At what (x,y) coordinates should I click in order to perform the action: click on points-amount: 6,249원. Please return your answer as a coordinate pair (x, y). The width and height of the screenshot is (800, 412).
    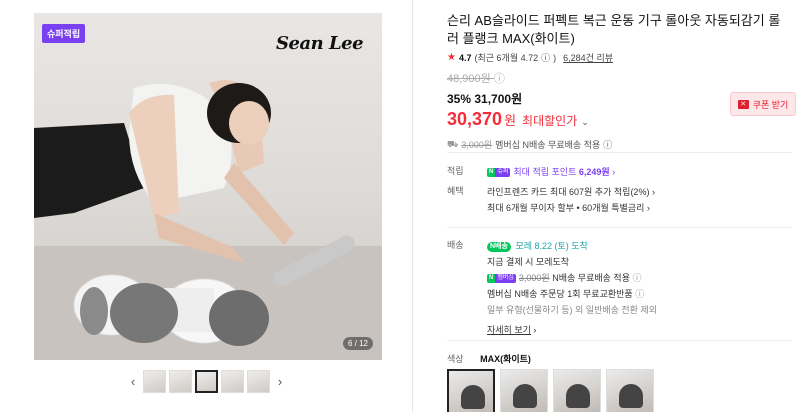
    Looking at the image, I should click on (594, 172).